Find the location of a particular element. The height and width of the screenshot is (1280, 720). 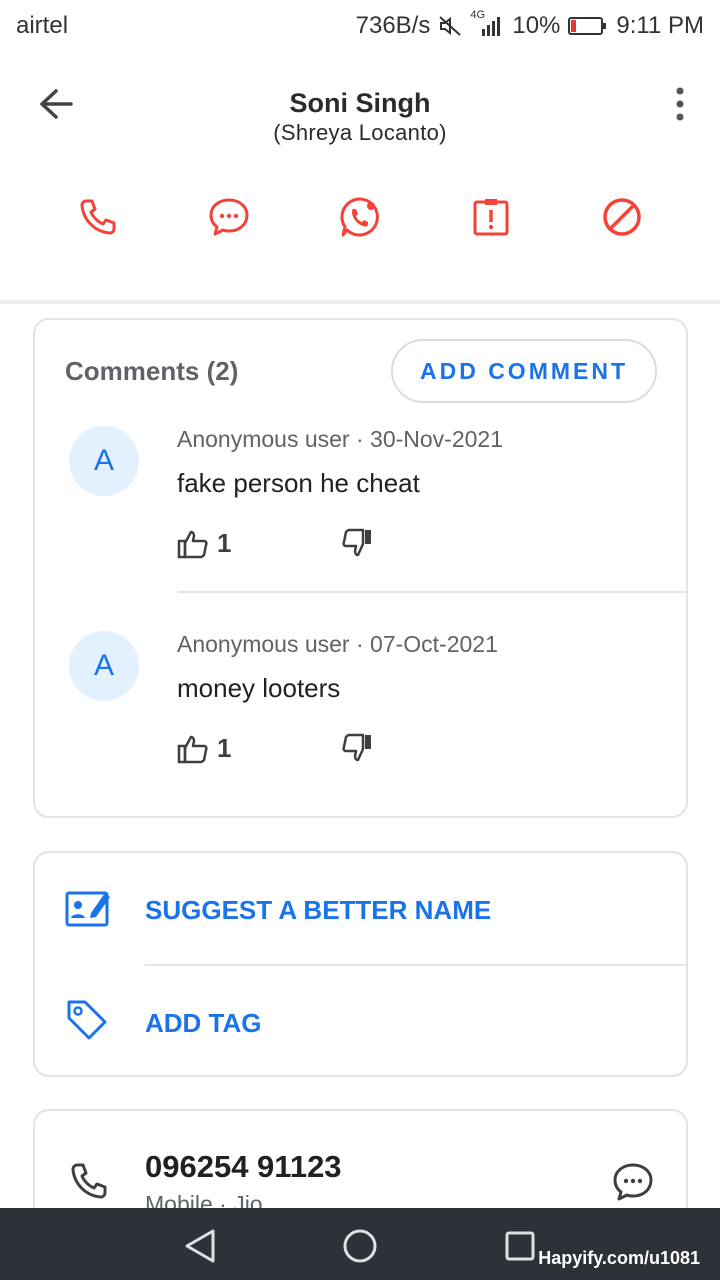

comment-text: money looters is located at coordinates (259, 688).